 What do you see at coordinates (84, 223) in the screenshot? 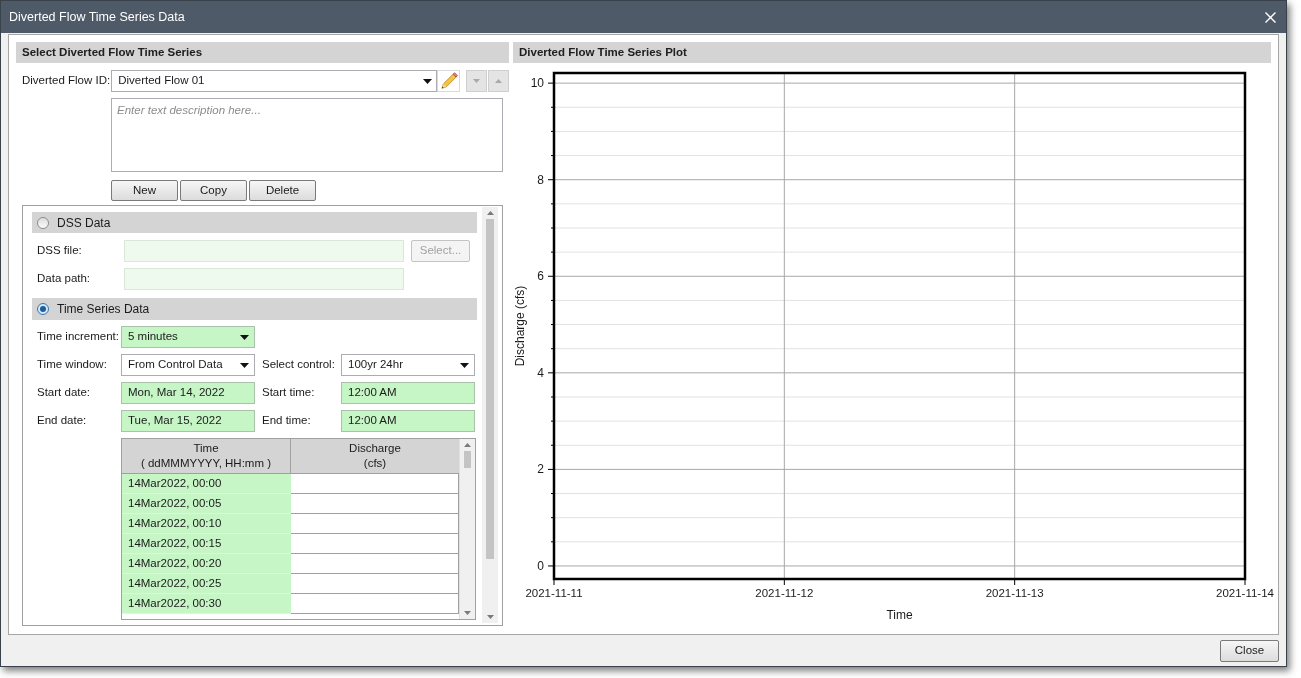
I see `section-title: DSS Data` at bounding box center [84, 223].